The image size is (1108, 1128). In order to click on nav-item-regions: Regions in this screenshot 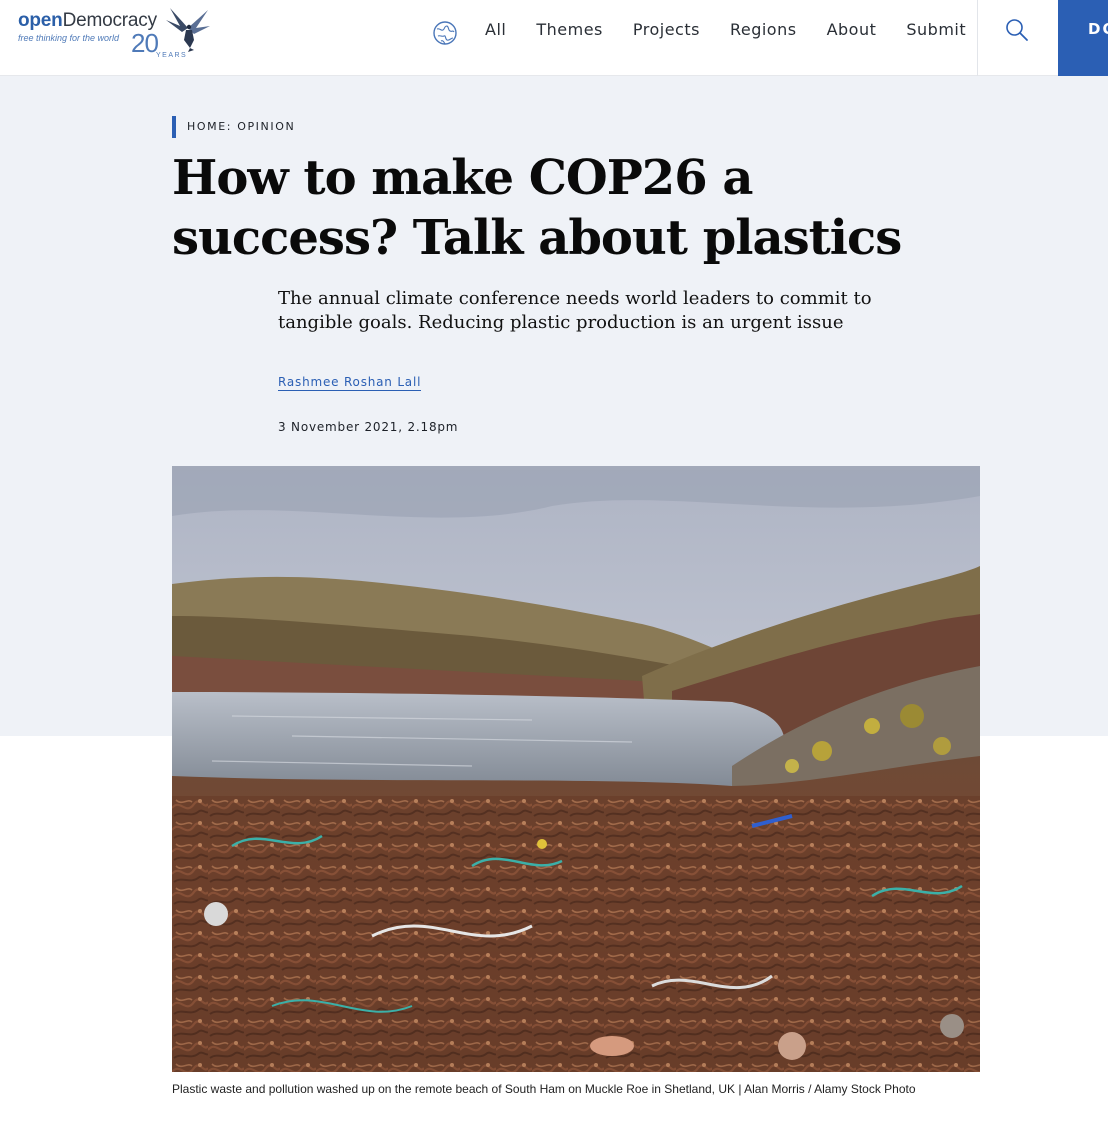, I will do `click(763, 31)`.